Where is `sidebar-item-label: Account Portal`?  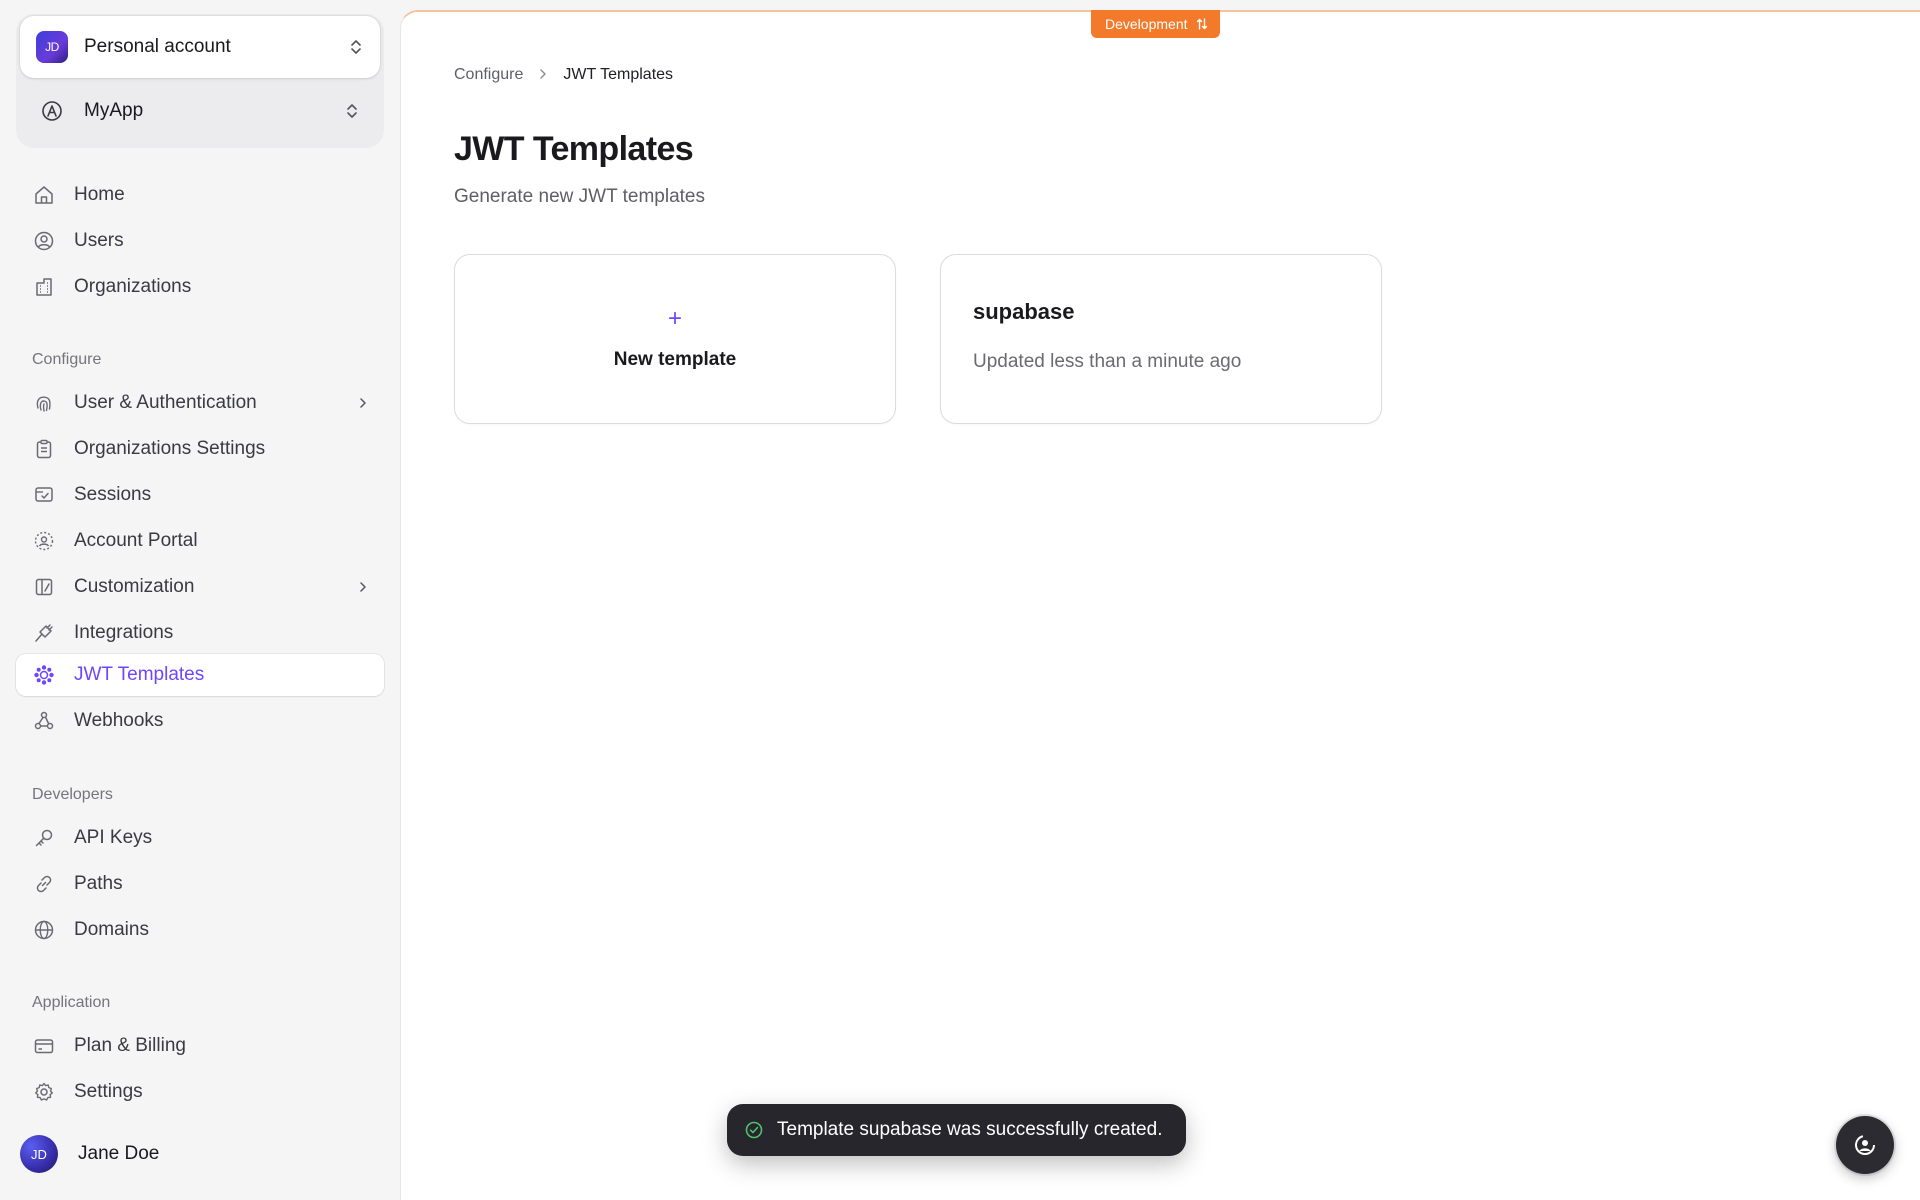 sidebar-item-label: Account Portal is located at coordinates (136, 540).